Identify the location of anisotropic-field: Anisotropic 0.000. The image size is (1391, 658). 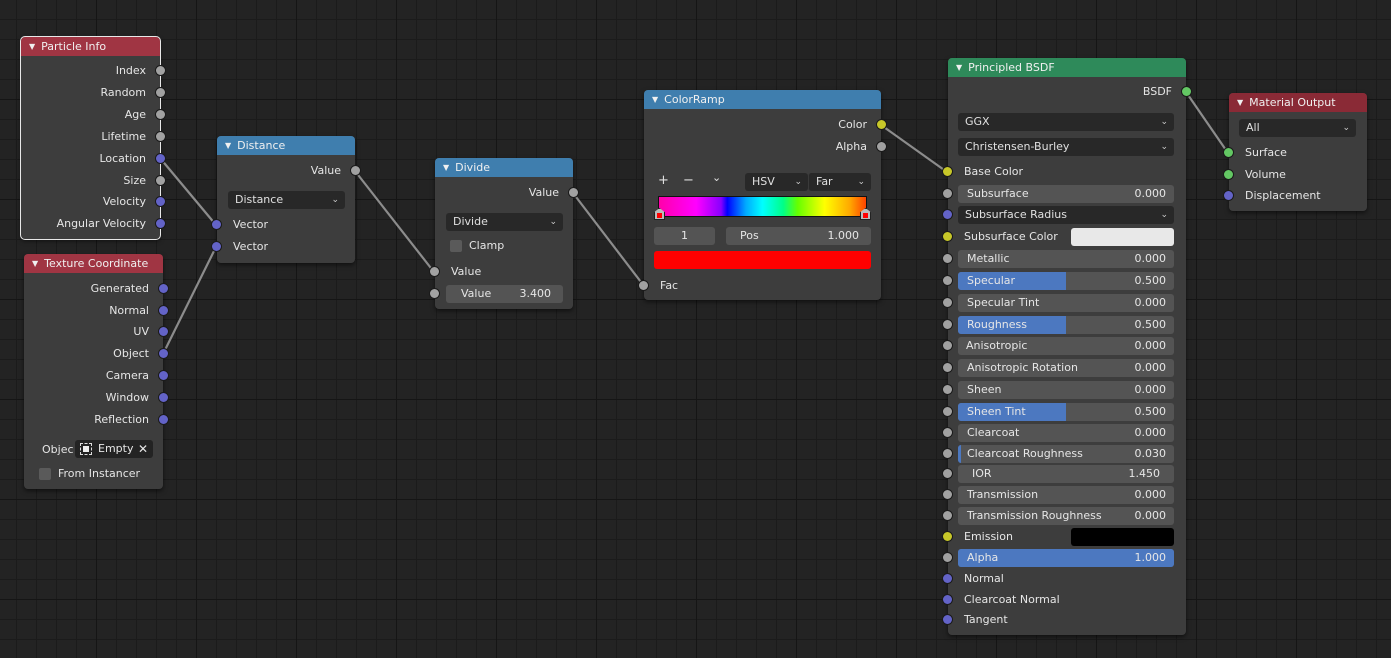
(1066, 346).